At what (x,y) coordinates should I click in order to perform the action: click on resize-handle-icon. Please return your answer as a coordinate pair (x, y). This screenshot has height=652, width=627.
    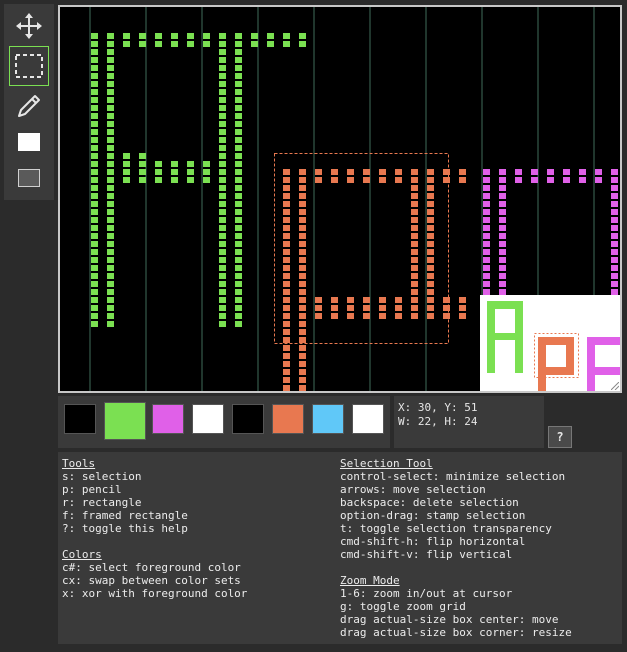
    Looking at the image, I should click on (615, 386).